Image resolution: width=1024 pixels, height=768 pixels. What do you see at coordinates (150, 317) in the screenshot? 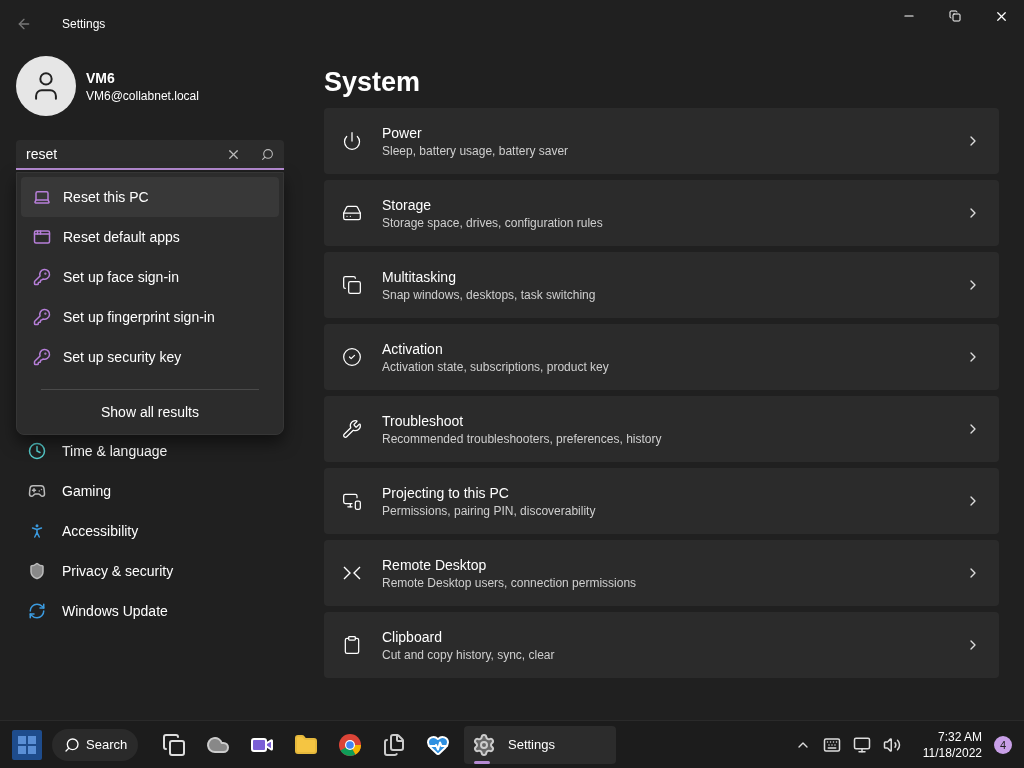
I see `search-result: Set up fingerprint sign-in` at bounding box center [150, 317].